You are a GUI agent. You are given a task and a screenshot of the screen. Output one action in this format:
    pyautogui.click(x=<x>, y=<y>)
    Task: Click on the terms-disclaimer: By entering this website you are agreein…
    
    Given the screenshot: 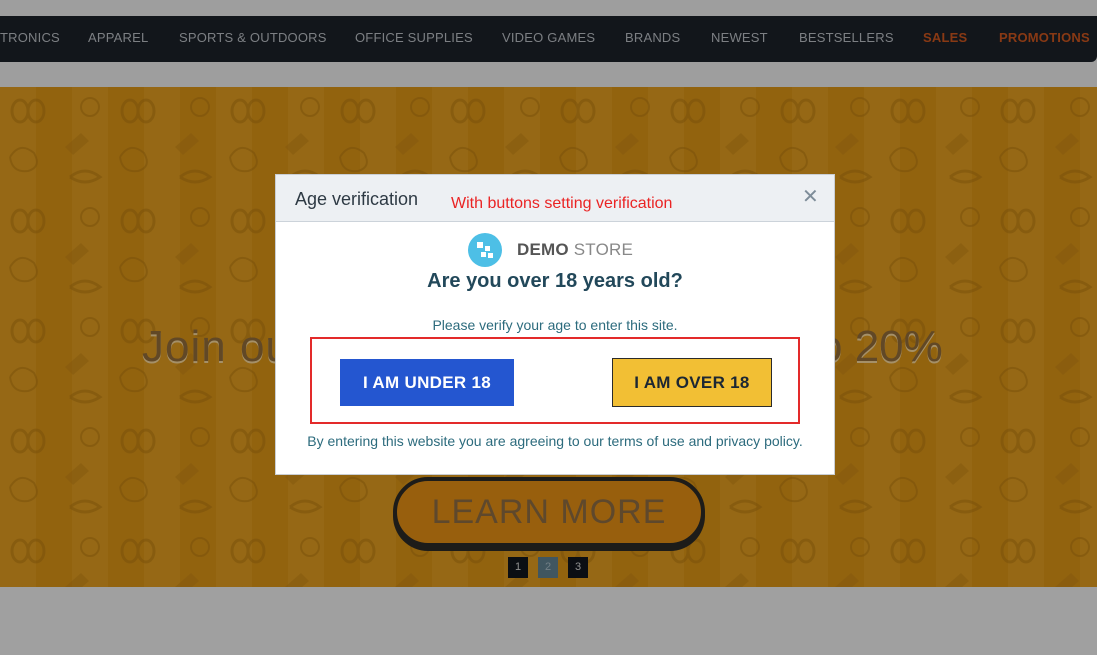 What is the action you would take?
    pyautogui.click(x=555, y=441)
    